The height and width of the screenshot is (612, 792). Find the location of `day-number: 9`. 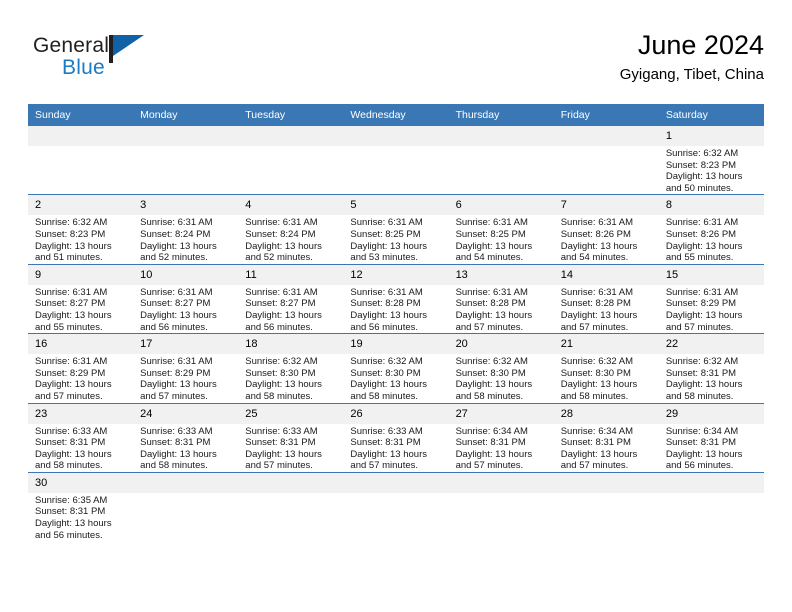

day-number: 9 is located at coordinates (81, 275).